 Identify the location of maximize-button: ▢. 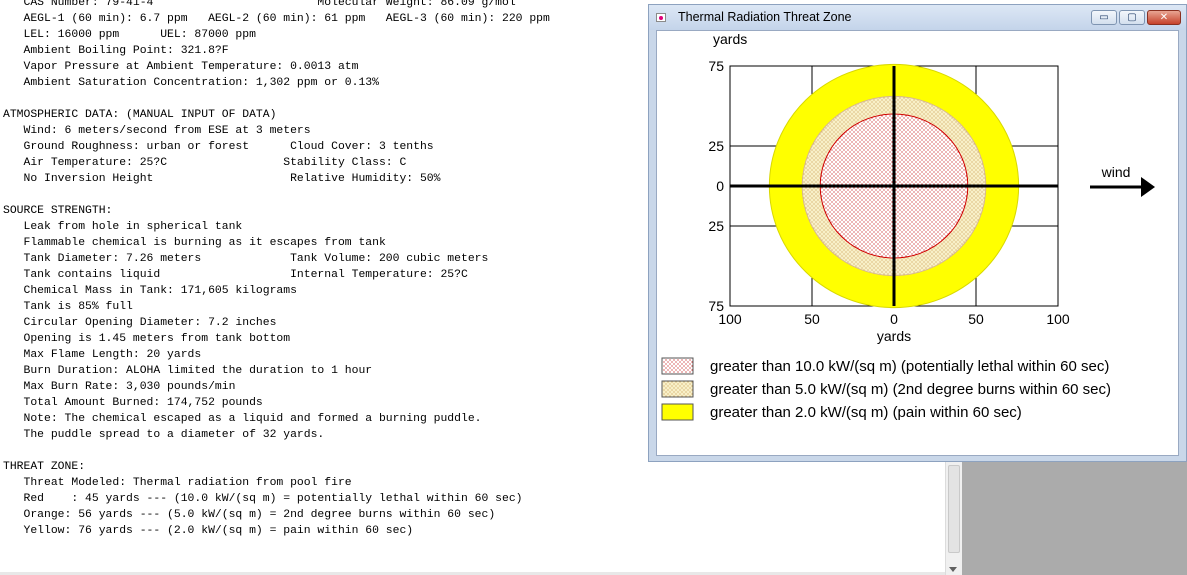
(1132, 17).